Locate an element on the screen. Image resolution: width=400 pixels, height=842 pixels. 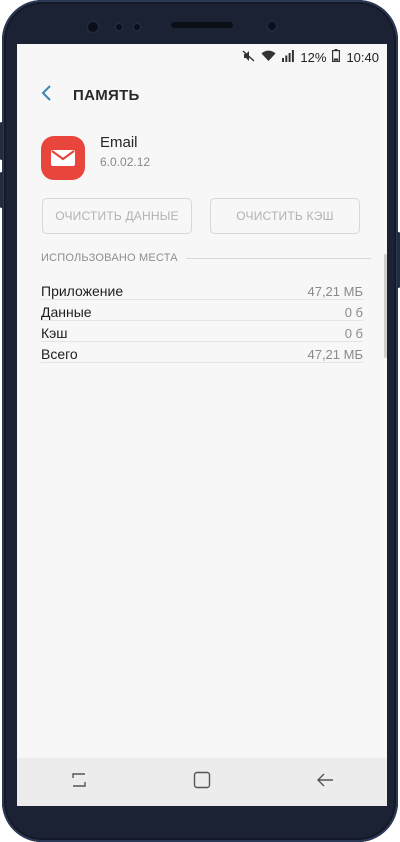
back-nav-button is located at coordinates (325, 782).